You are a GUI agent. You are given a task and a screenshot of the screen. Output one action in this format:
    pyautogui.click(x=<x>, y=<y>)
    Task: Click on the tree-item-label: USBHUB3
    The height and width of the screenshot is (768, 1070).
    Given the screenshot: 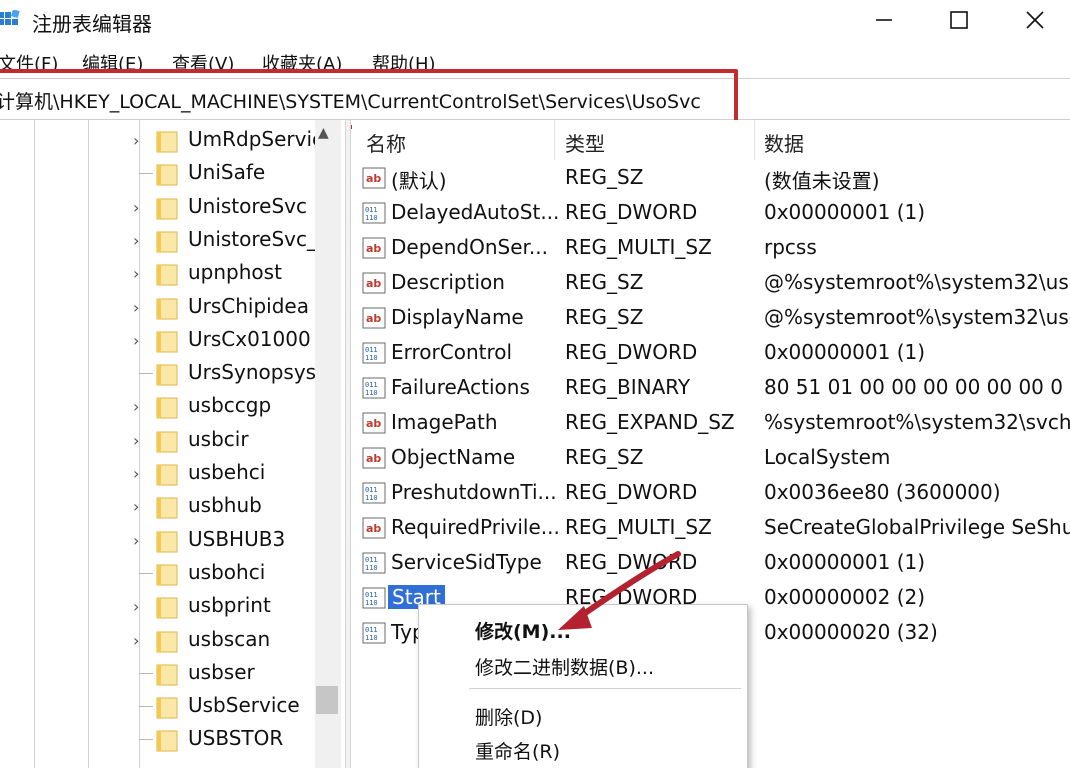 What is the action you would take?
    pyautogui.click(x=237, y=538)
    